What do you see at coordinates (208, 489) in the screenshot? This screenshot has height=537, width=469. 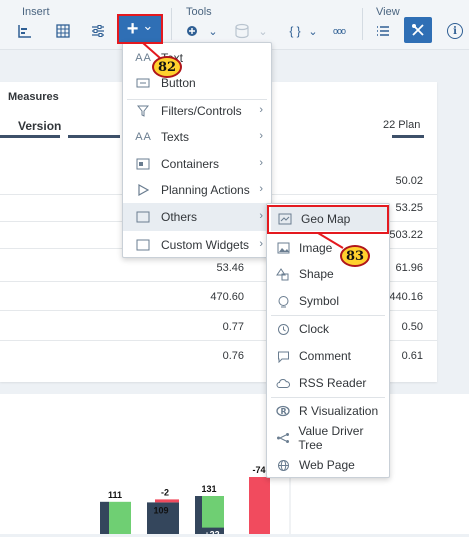 I see `bar-value-label: 131` at bounding box center [208, 489].